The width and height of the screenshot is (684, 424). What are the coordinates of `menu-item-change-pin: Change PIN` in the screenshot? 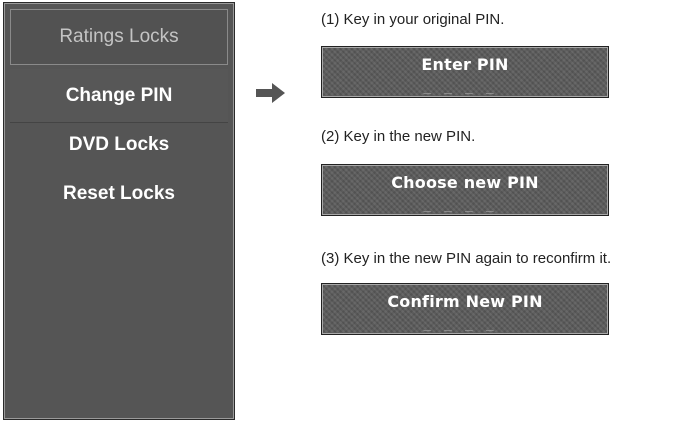 It's located at (119, 96).